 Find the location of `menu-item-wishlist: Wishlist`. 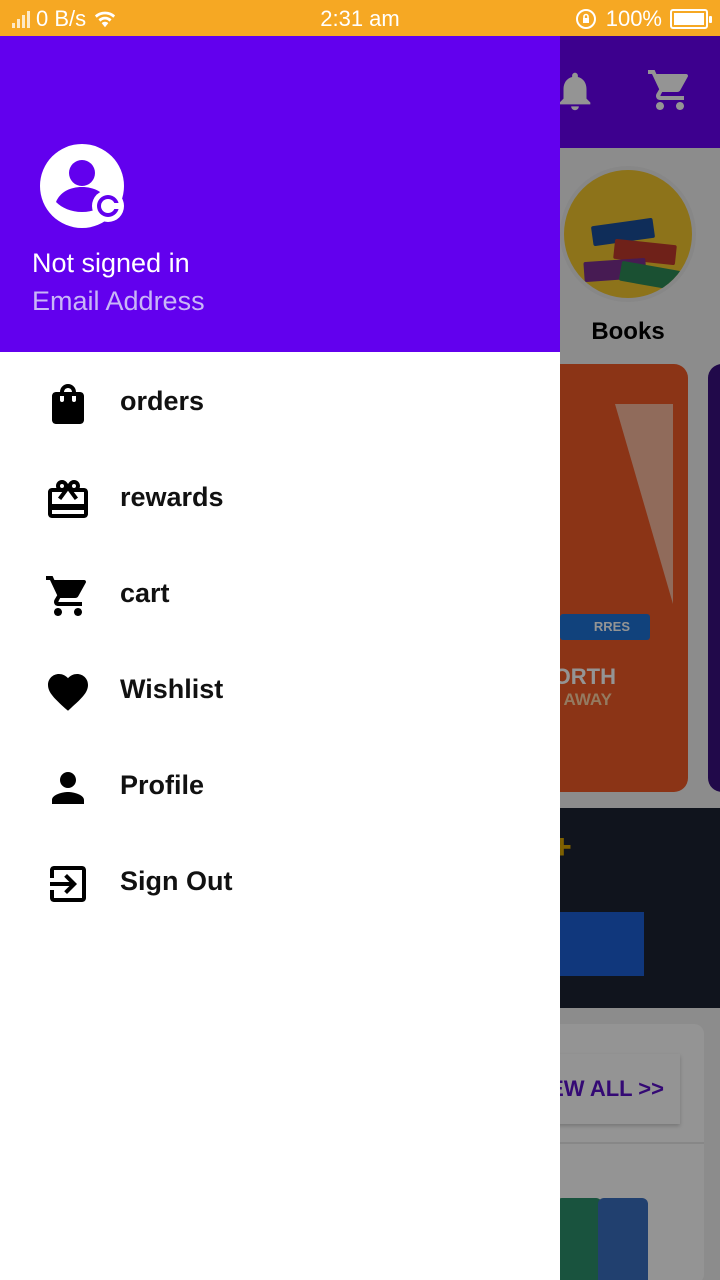

menu-item-wishlist: Wishlist is located at coordinates (280, 688).